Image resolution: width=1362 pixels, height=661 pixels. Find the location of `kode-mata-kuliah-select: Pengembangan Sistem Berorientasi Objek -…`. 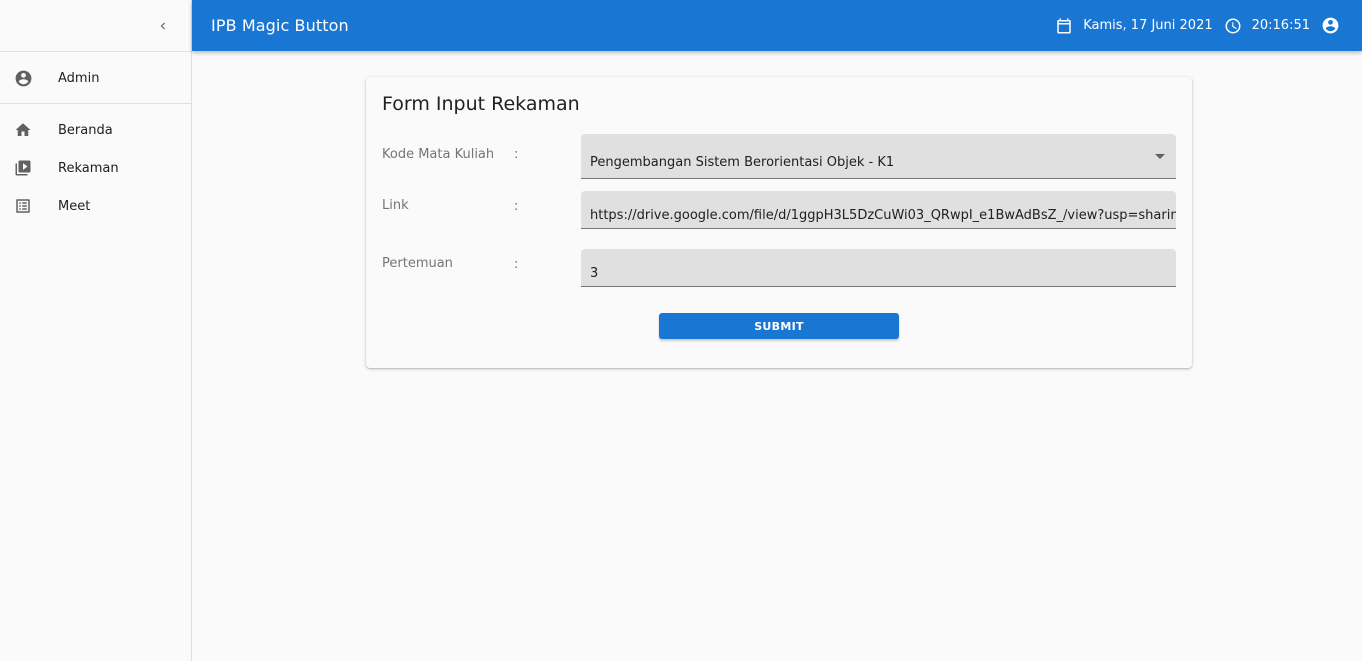

kode-mata-kuliah-select: Pengembangan Sistem Berorientasi Objek -… is located at coordinates (878, 156).